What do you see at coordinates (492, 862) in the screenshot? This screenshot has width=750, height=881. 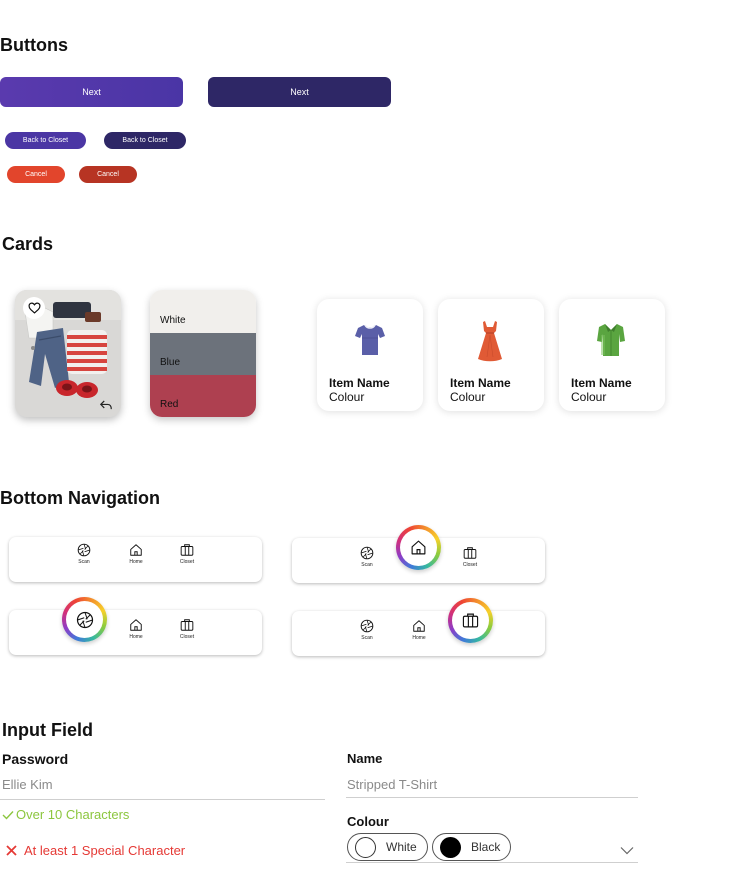 I see `colour-underline` at bounding box center [492, 862].